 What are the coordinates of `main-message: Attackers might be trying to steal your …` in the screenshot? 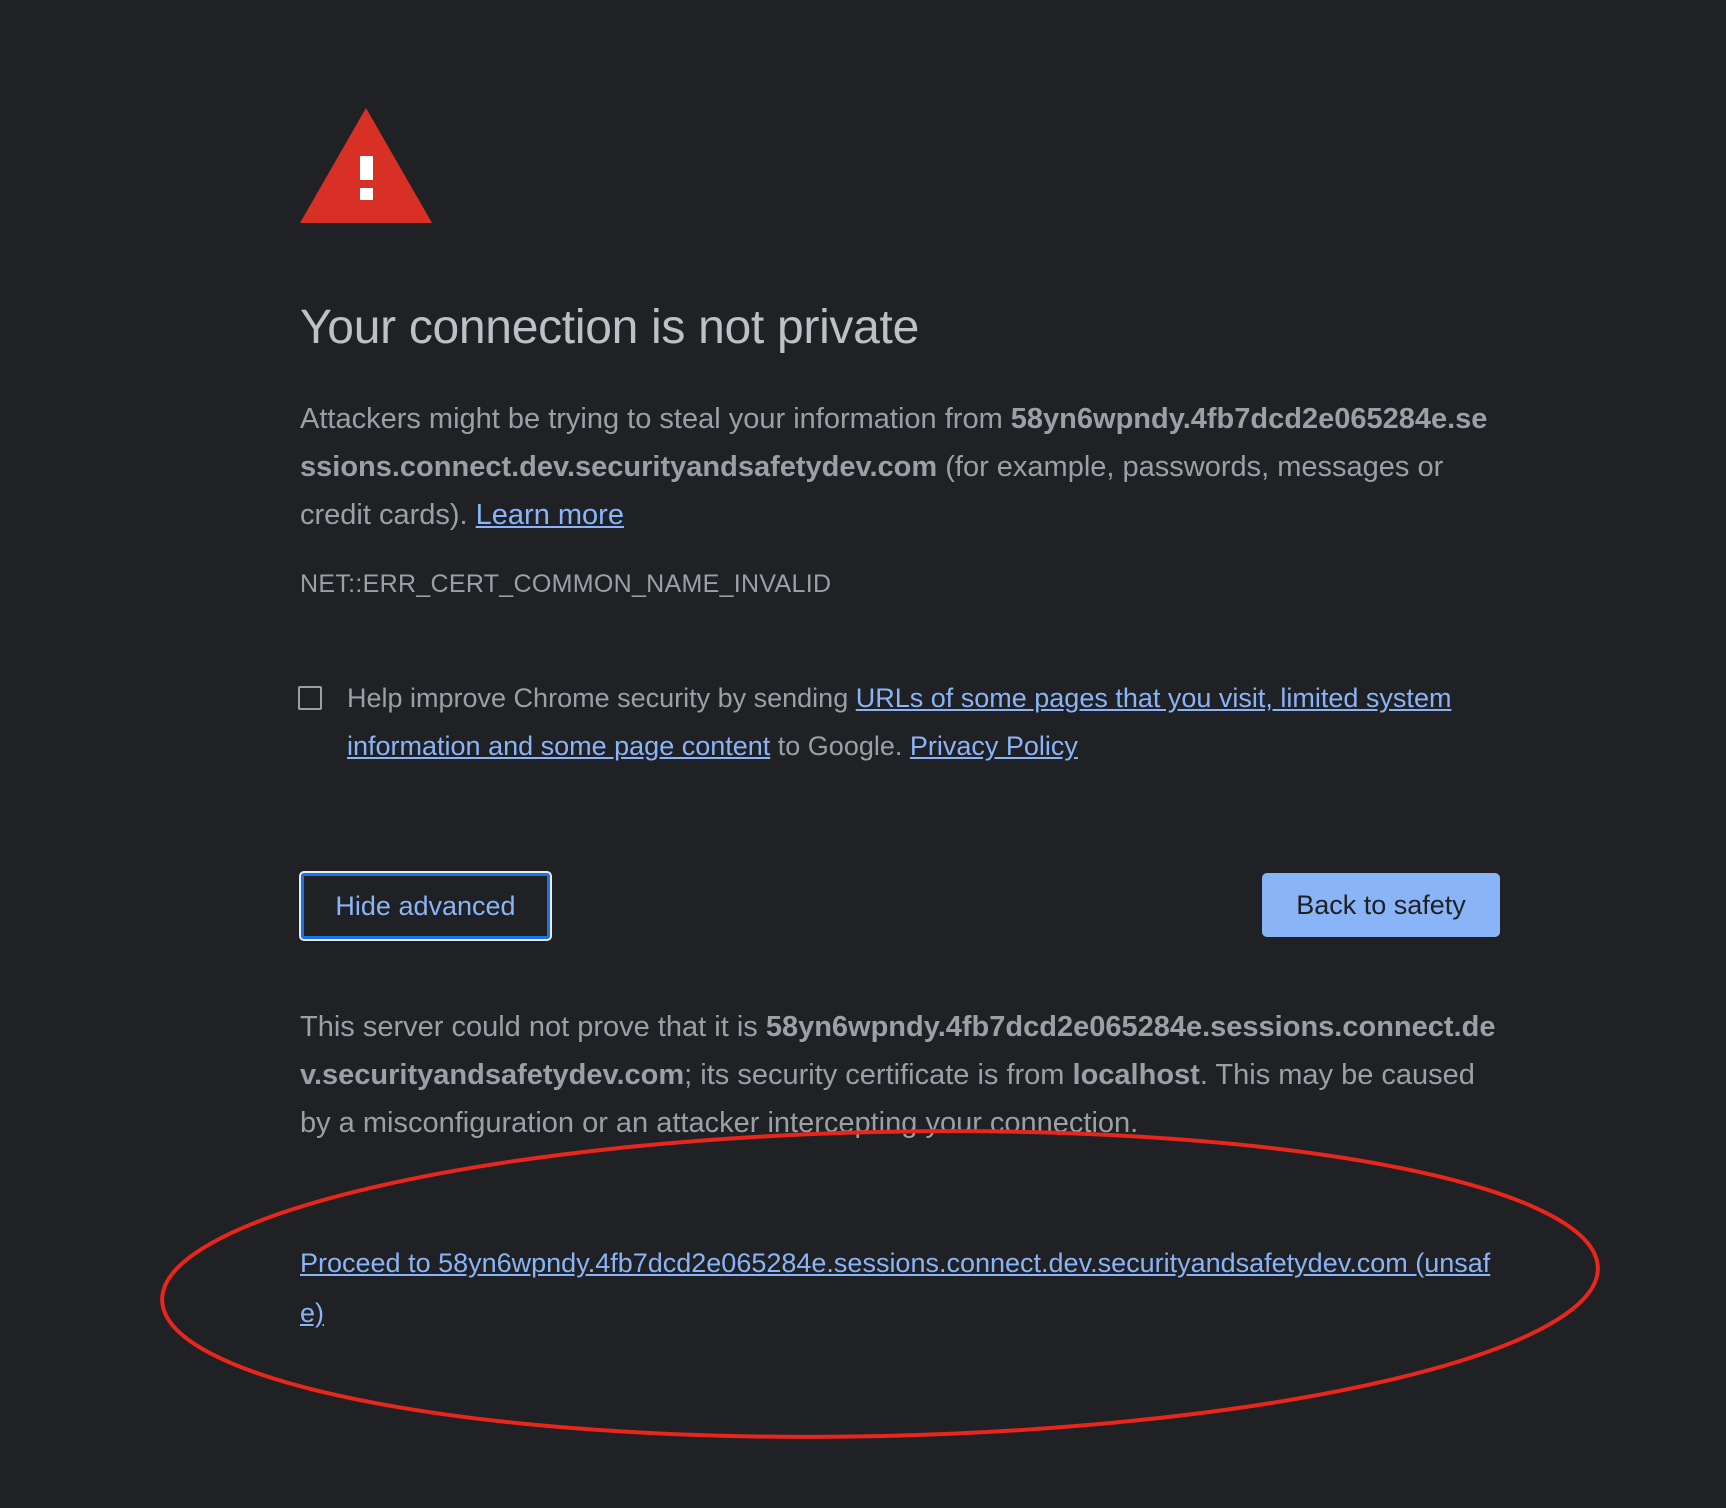 It's located at (900, 467).